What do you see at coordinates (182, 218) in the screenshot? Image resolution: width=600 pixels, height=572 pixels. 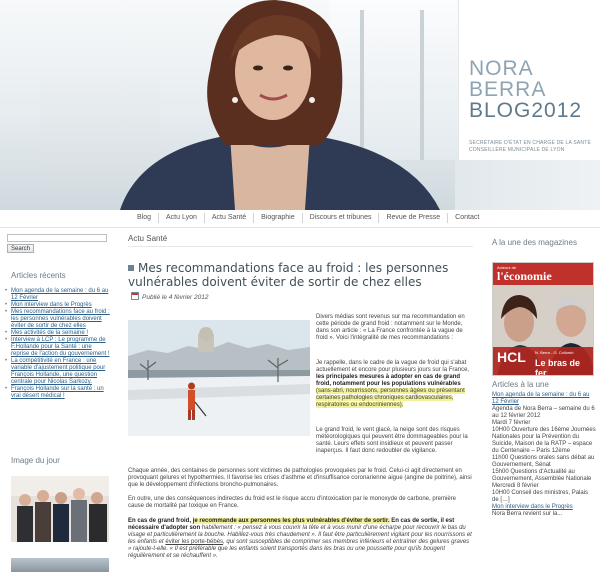 I see `nav-item-actu-lyon: Actu Lyon` at bounding box center [182, 218].